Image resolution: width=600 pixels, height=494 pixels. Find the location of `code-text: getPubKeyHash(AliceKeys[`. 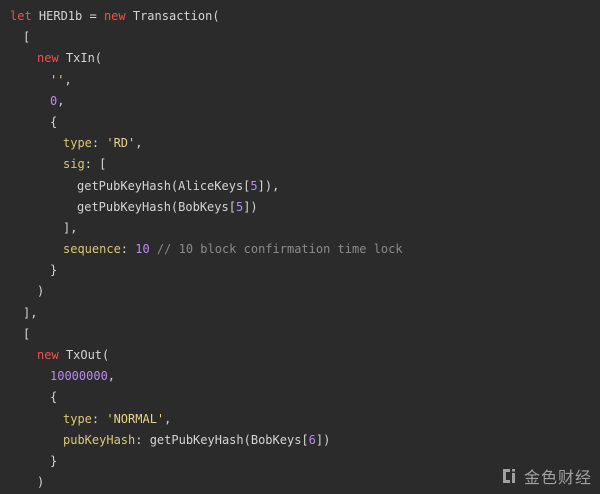

code-text: getPubKeyHash(AliceKeys[ is located at coordinates (164, 185).